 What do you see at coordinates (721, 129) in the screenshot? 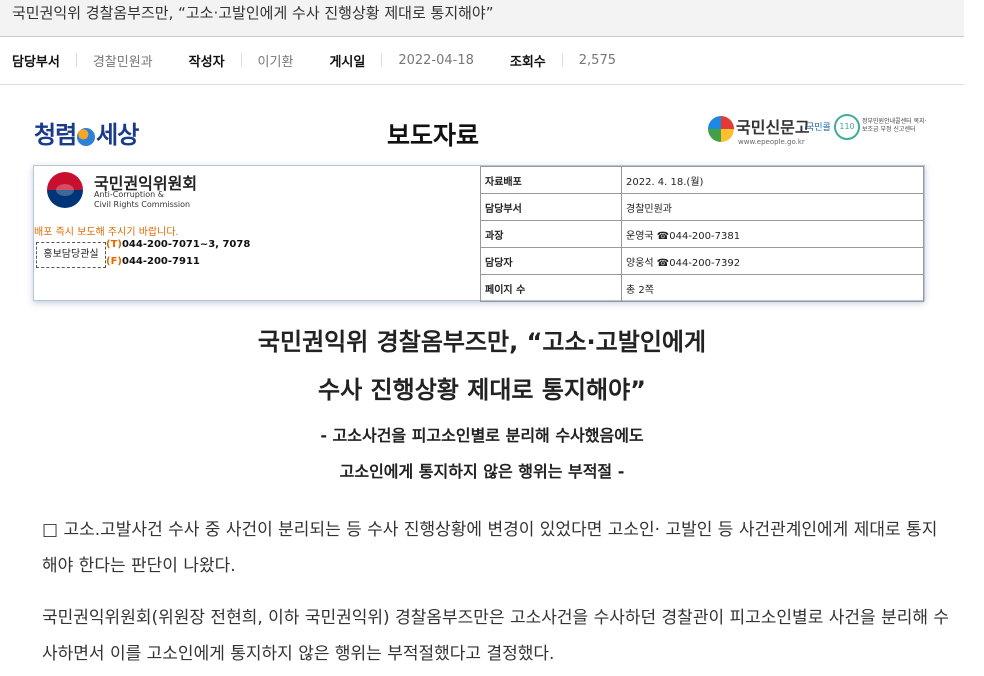
I see `pinwheel-icon` at bounding box center [721, 129].